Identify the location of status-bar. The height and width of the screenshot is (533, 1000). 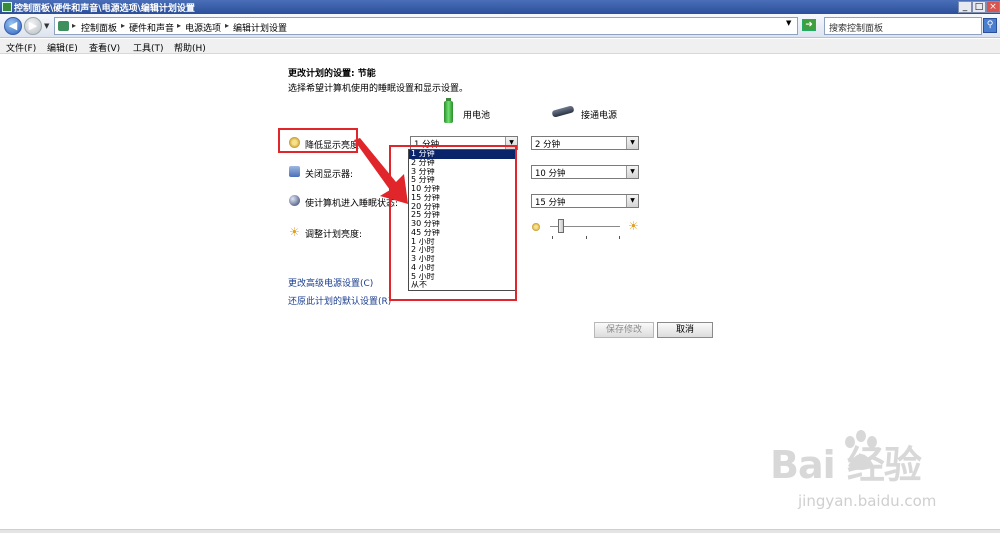
(500, 531).